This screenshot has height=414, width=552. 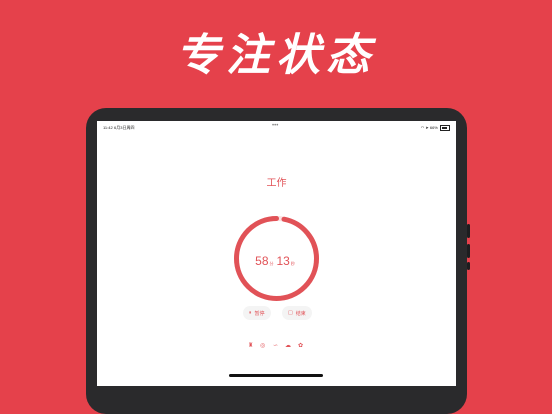 What do you see at coordinates (290, 313) in the screenshot?
I see `stop-icon: □` at bounding box center [290, 313].